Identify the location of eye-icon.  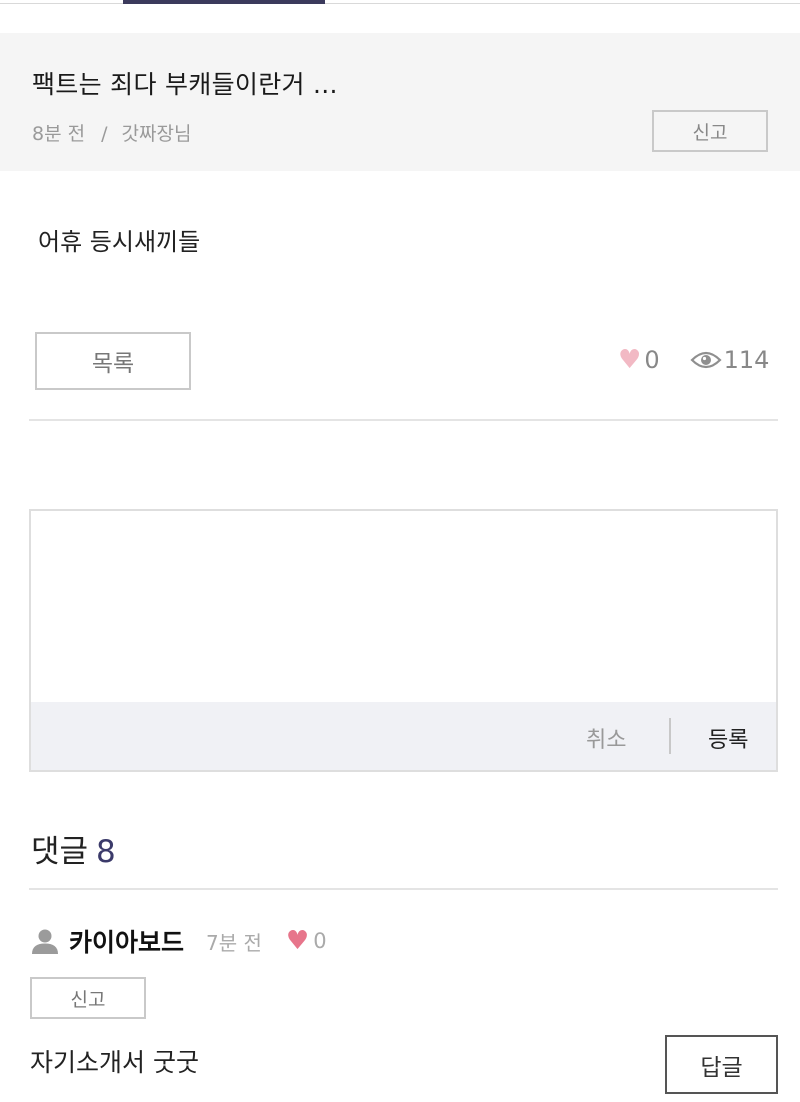
(706, 360).